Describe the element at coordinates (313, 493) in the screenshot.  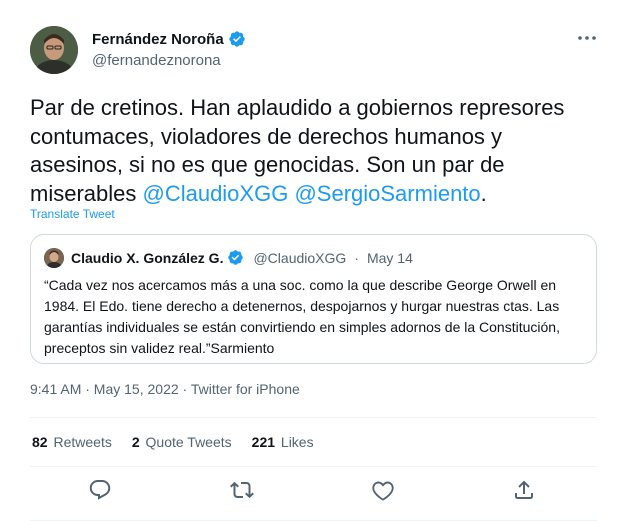
I see `tweet-actions` at that location.